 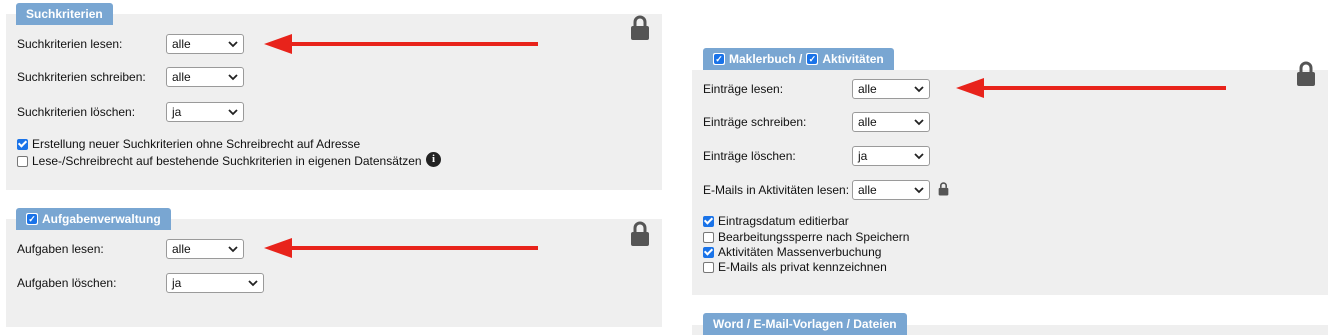 What do you see at coordinates (215, 283) in the screenshot?
I see `select-aufgaben-loeschen: ja` at bounding box center [215, 283].